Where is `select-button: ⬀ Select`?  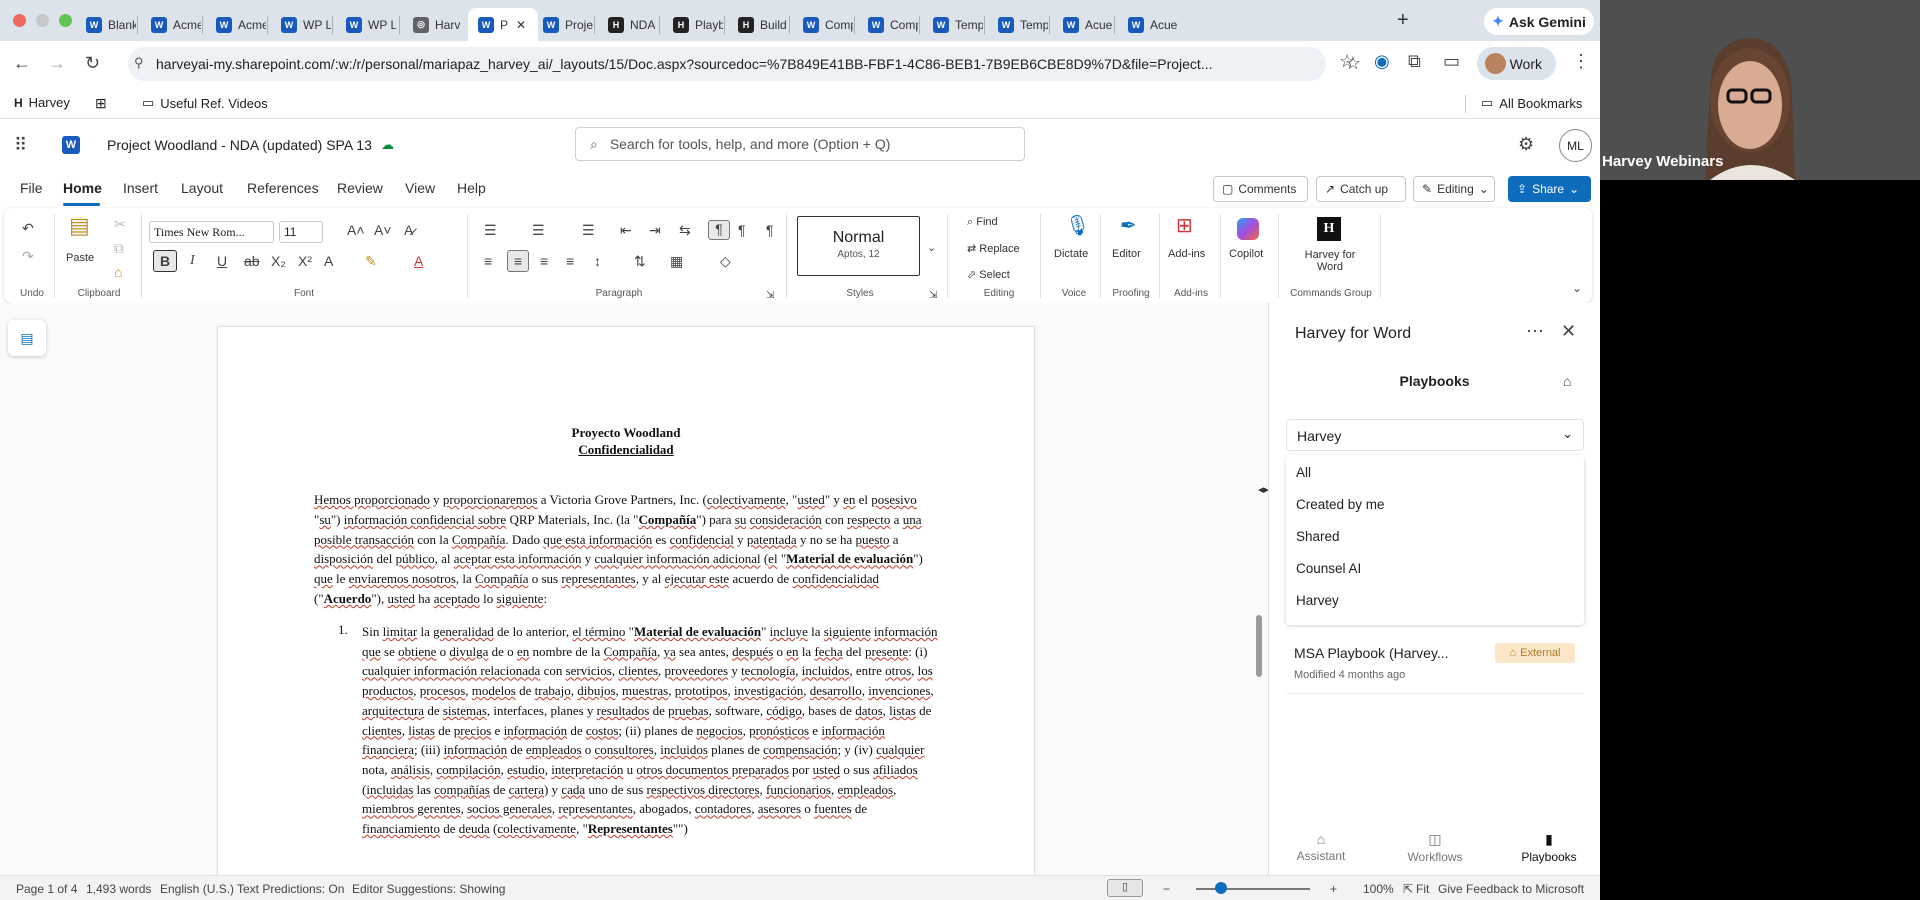
select-button: ⬀ Select is located at coordinates (988, 274).